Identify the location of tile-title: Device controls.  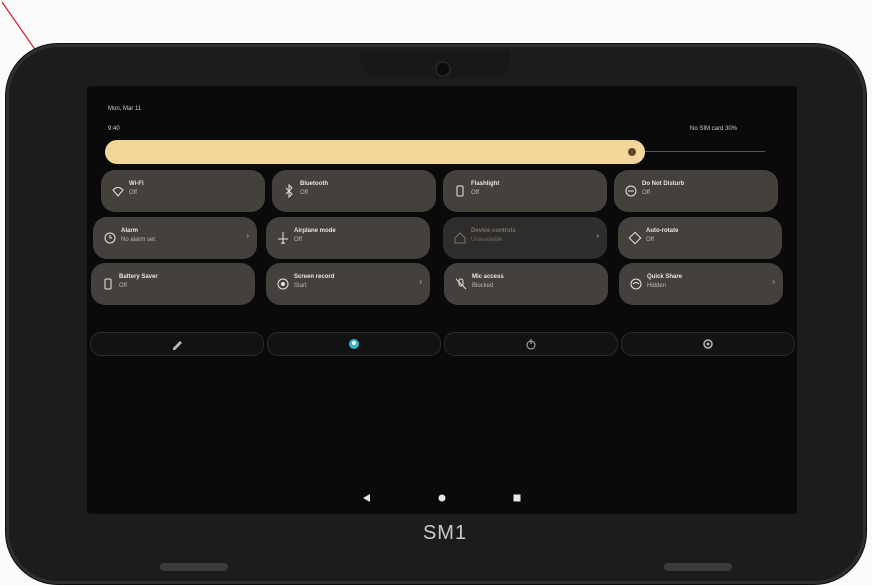
(493, 231).